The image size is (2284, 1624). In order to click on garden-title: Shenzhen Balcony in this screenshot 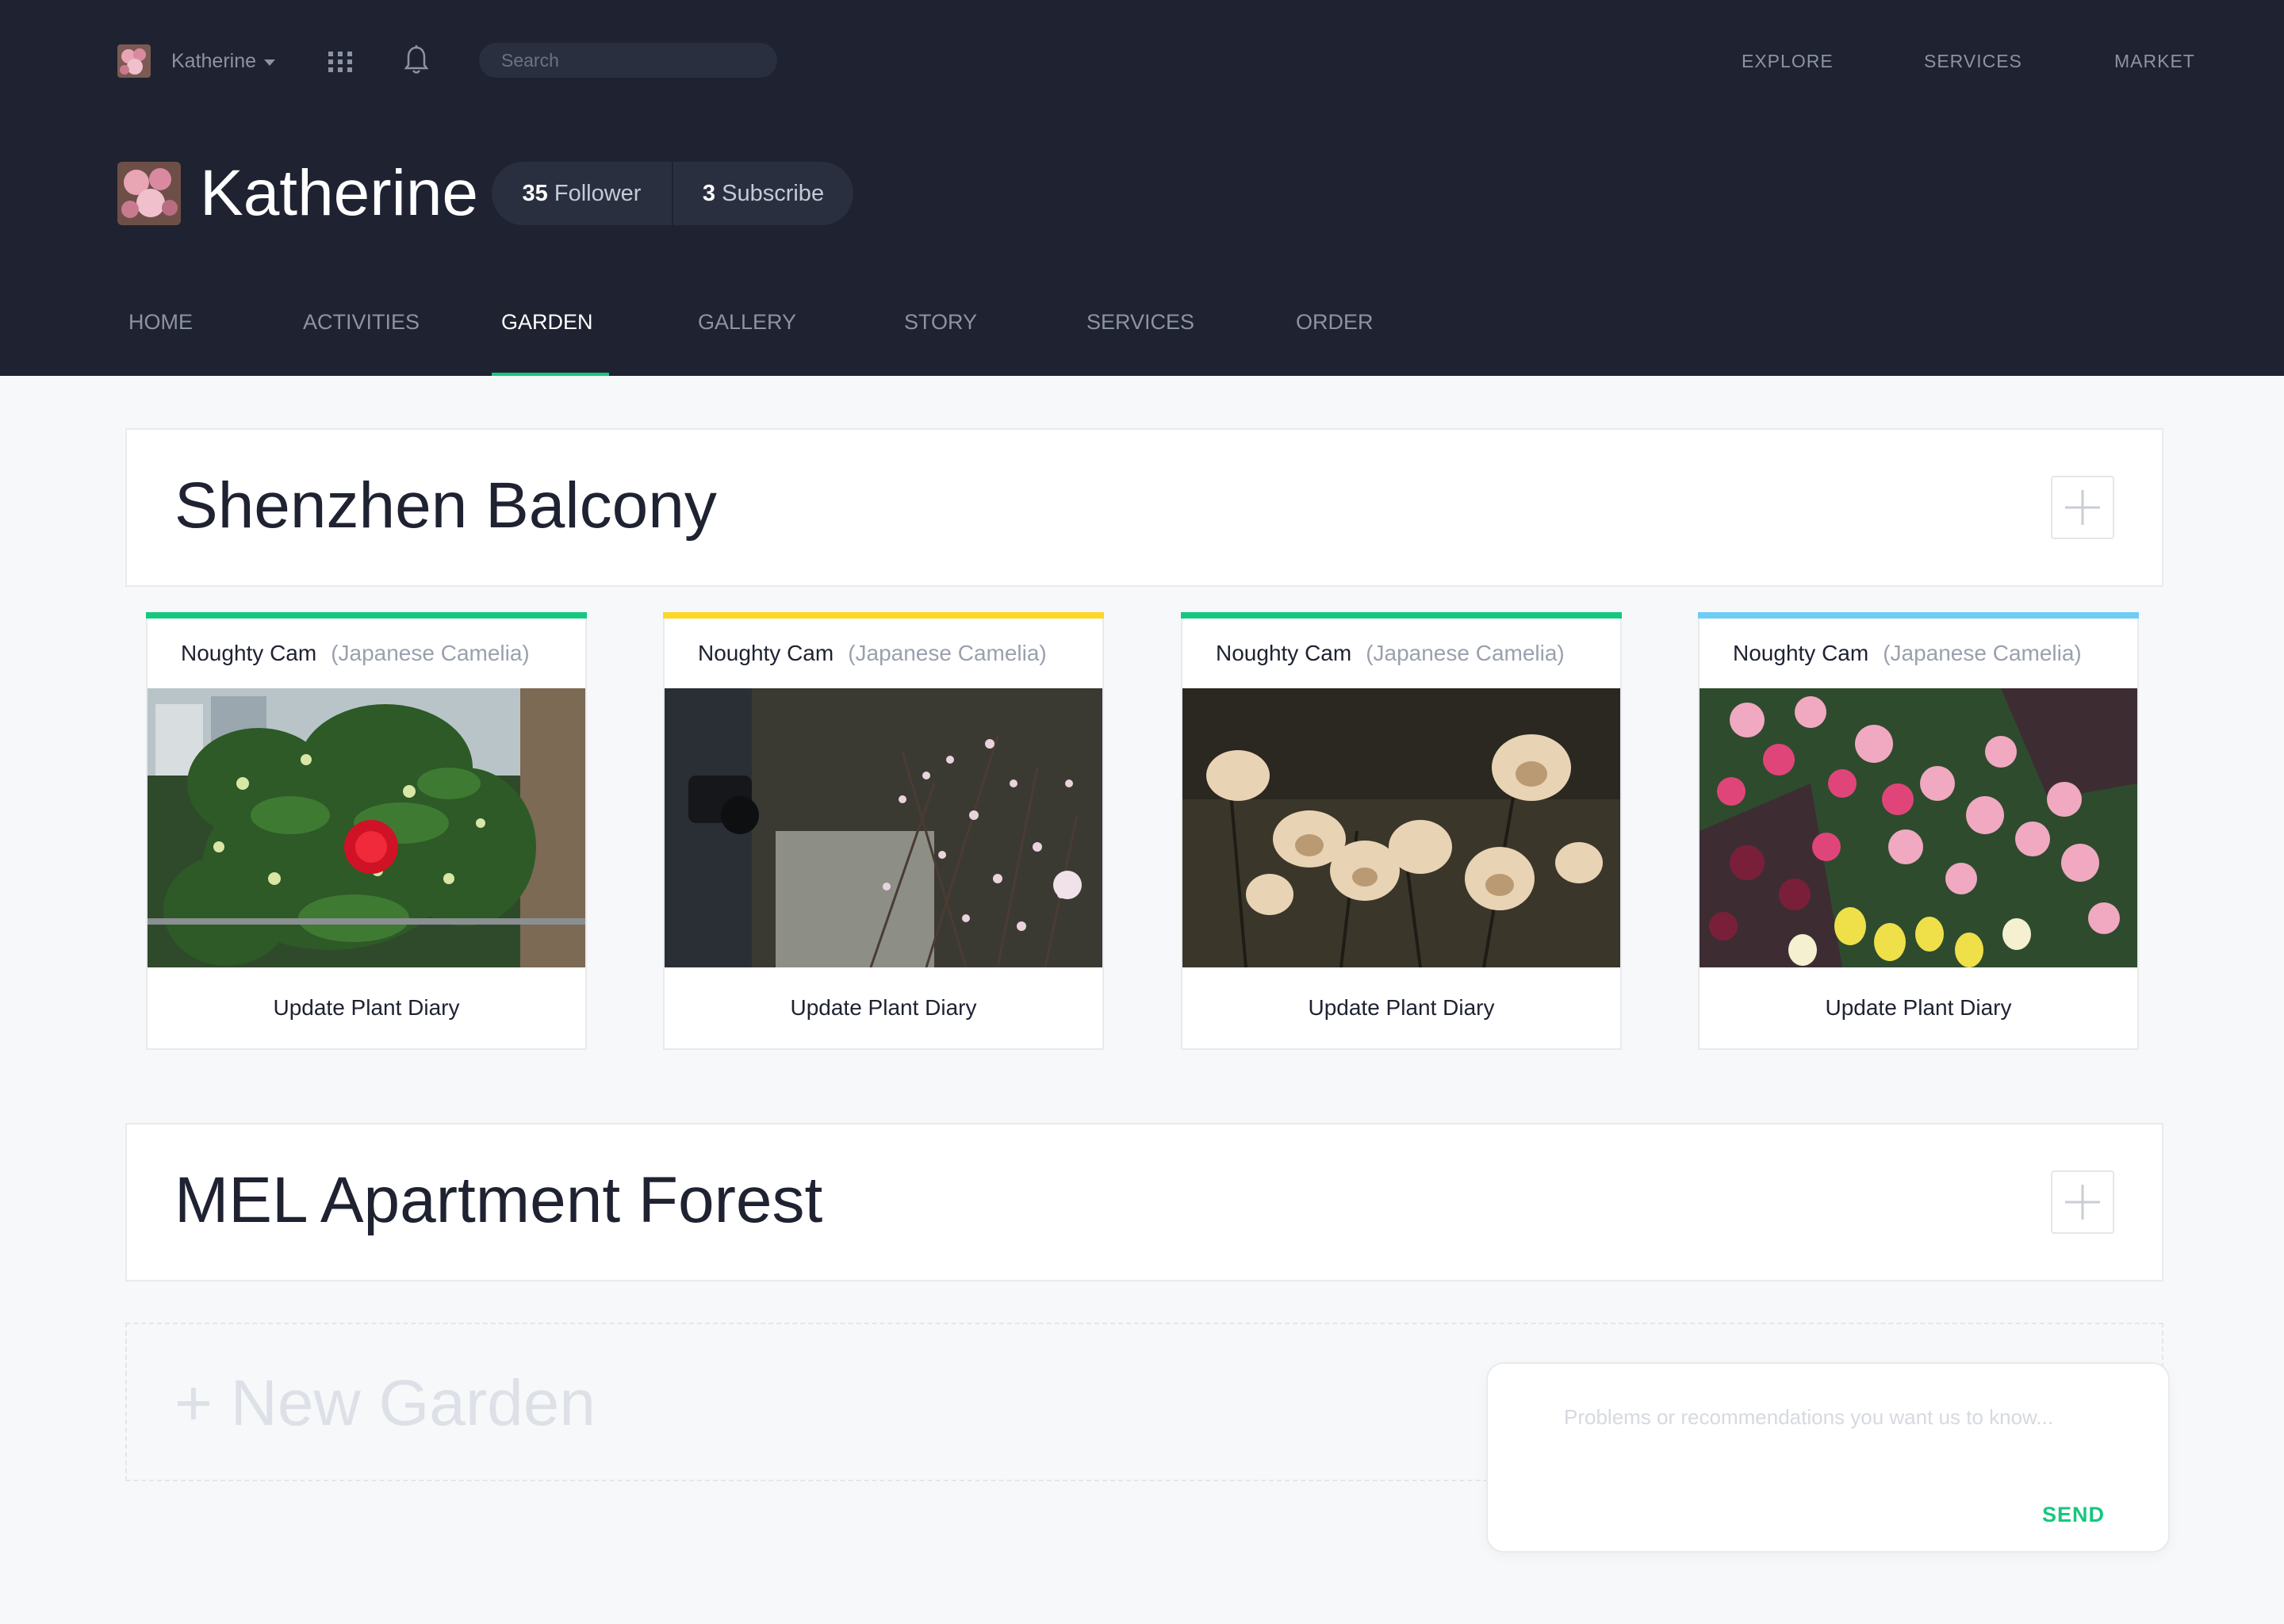, I will do `click(445, 506)`.